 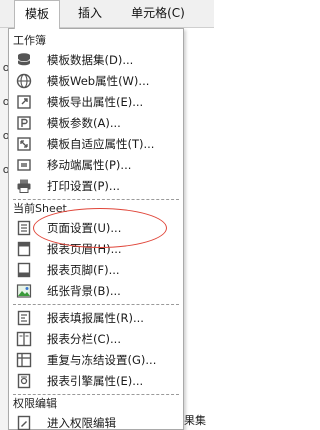 I want to click on menu-template: 模板, so click(x=37, y=14).